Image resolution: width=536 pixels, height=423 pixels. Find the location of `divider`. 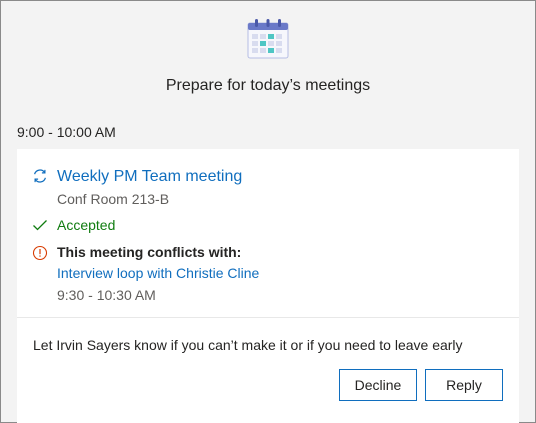

divider is located at coordinates (268, 317).